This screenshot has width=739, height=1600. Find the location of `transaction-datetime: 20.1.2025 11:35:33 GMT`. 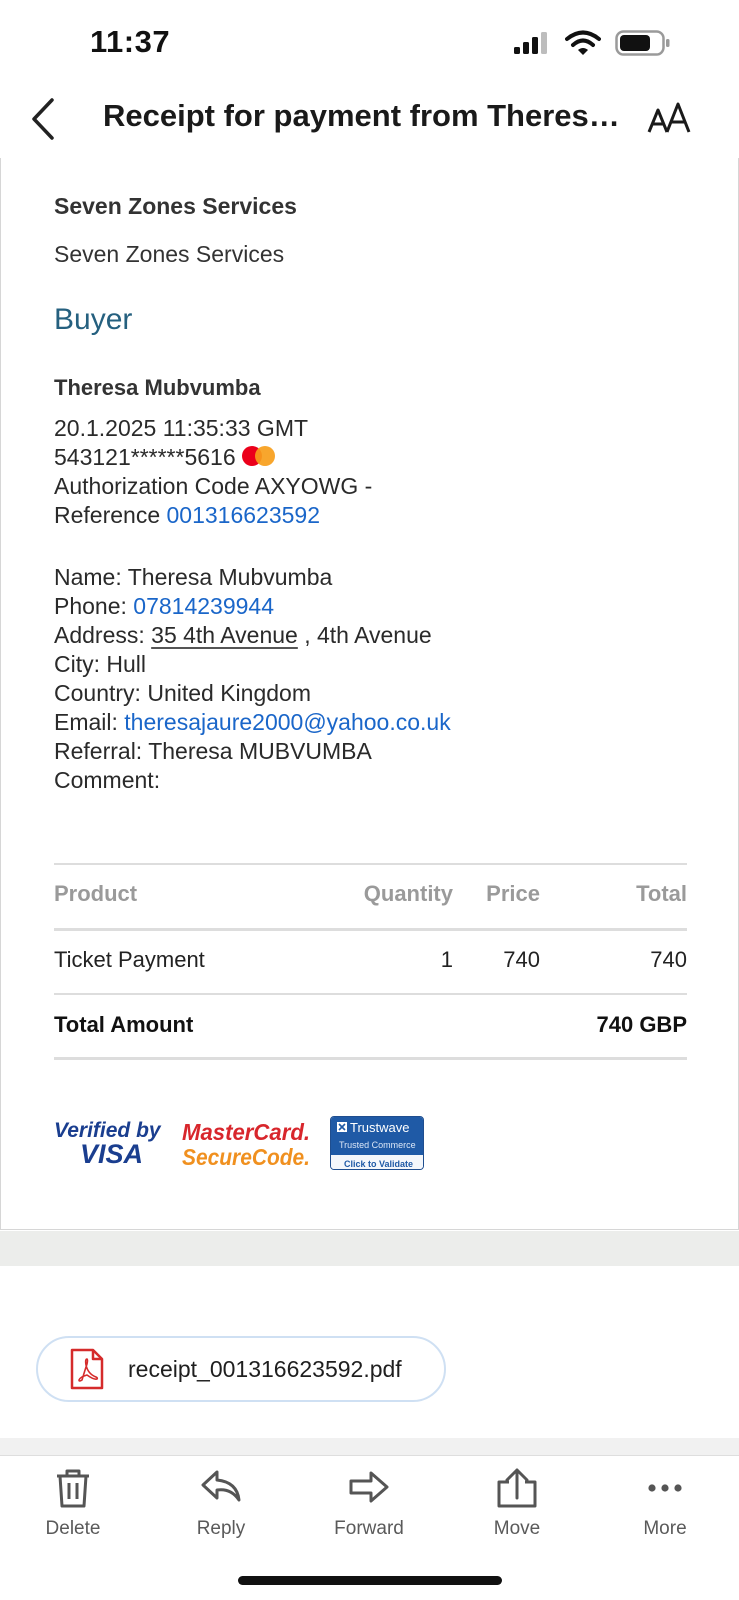

transaction-datetime: 20.1.2025 11:35:33 GMT is located at coordinates (181, 428).